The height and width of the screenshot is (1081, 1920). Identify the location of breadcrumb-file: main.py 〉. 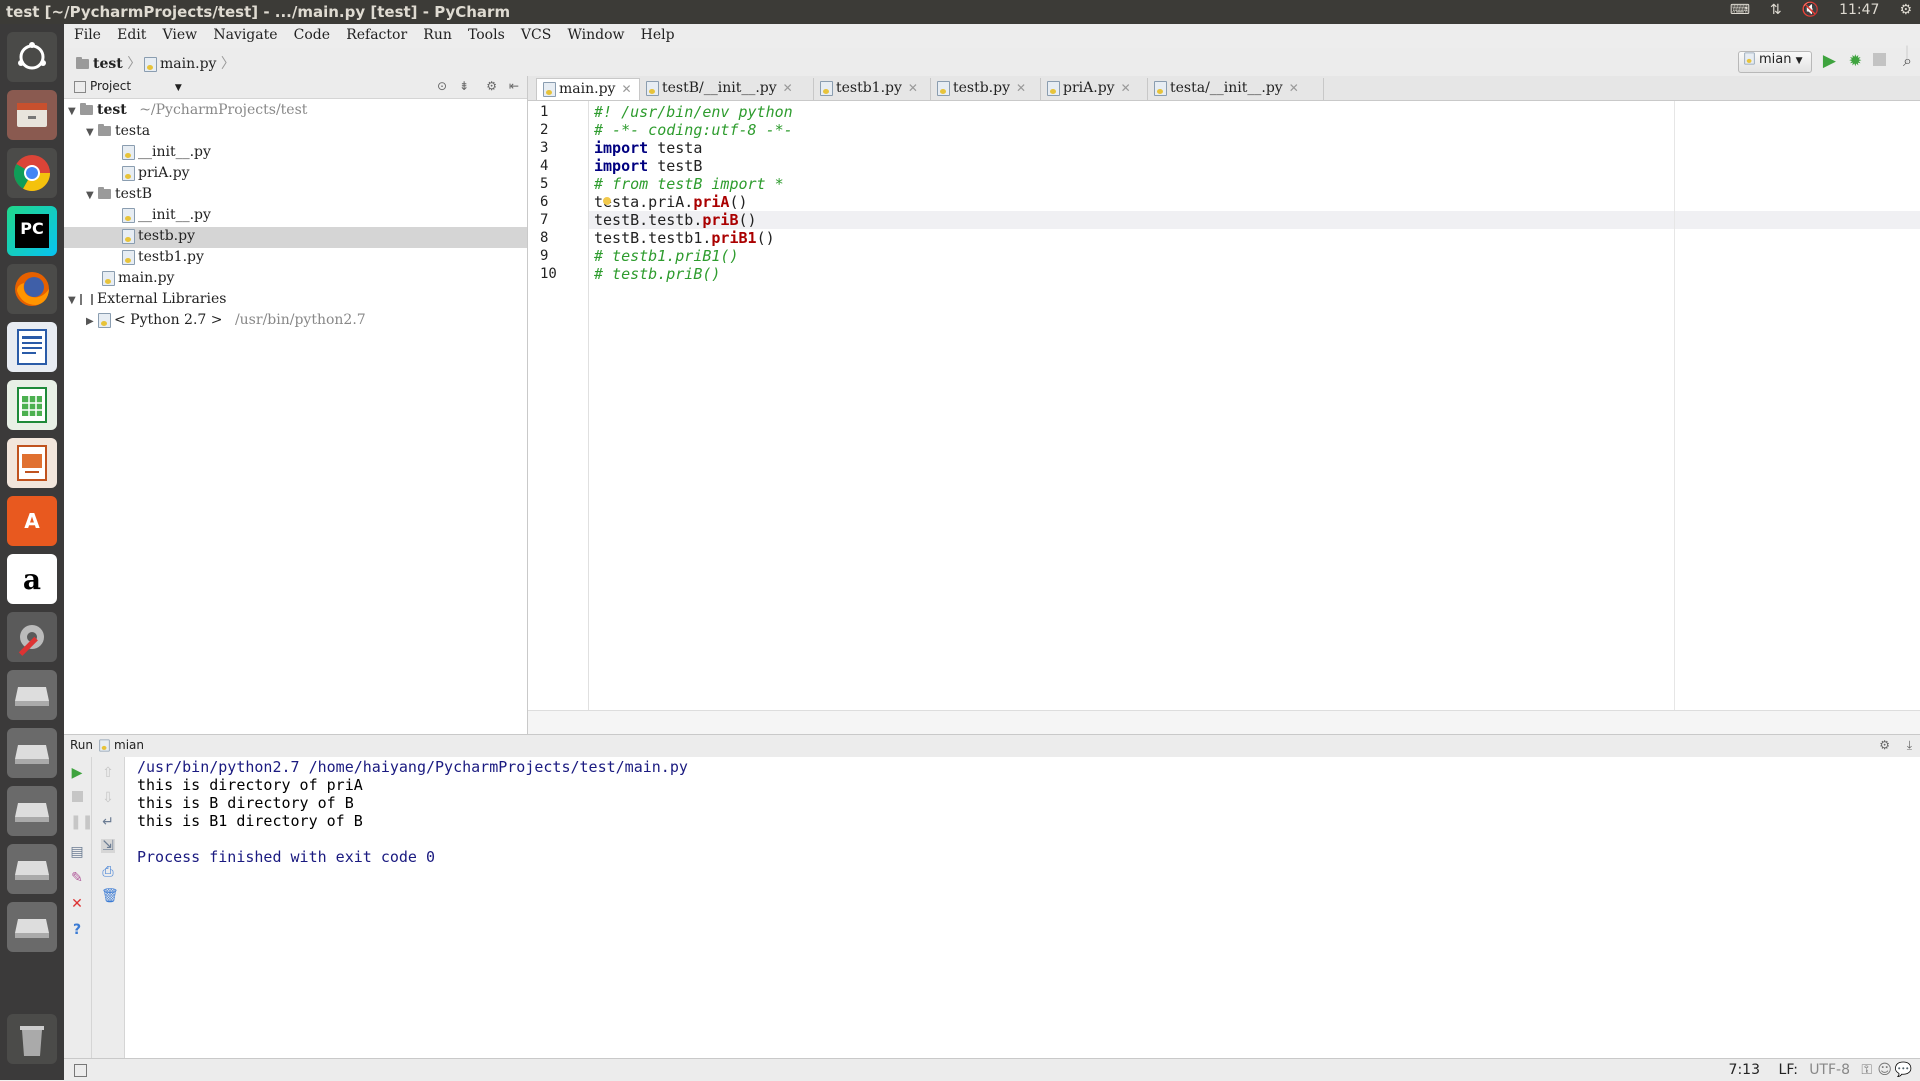
(189, 63).